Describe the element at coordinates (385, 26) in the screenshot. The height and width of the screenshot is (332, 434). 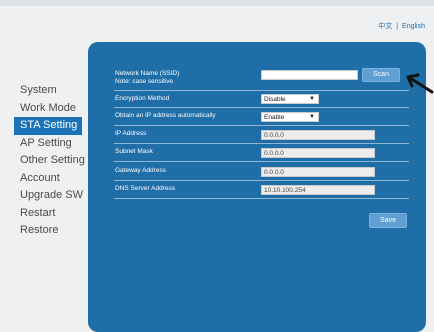
I see `lang-chinese-link: 中文` at that location.